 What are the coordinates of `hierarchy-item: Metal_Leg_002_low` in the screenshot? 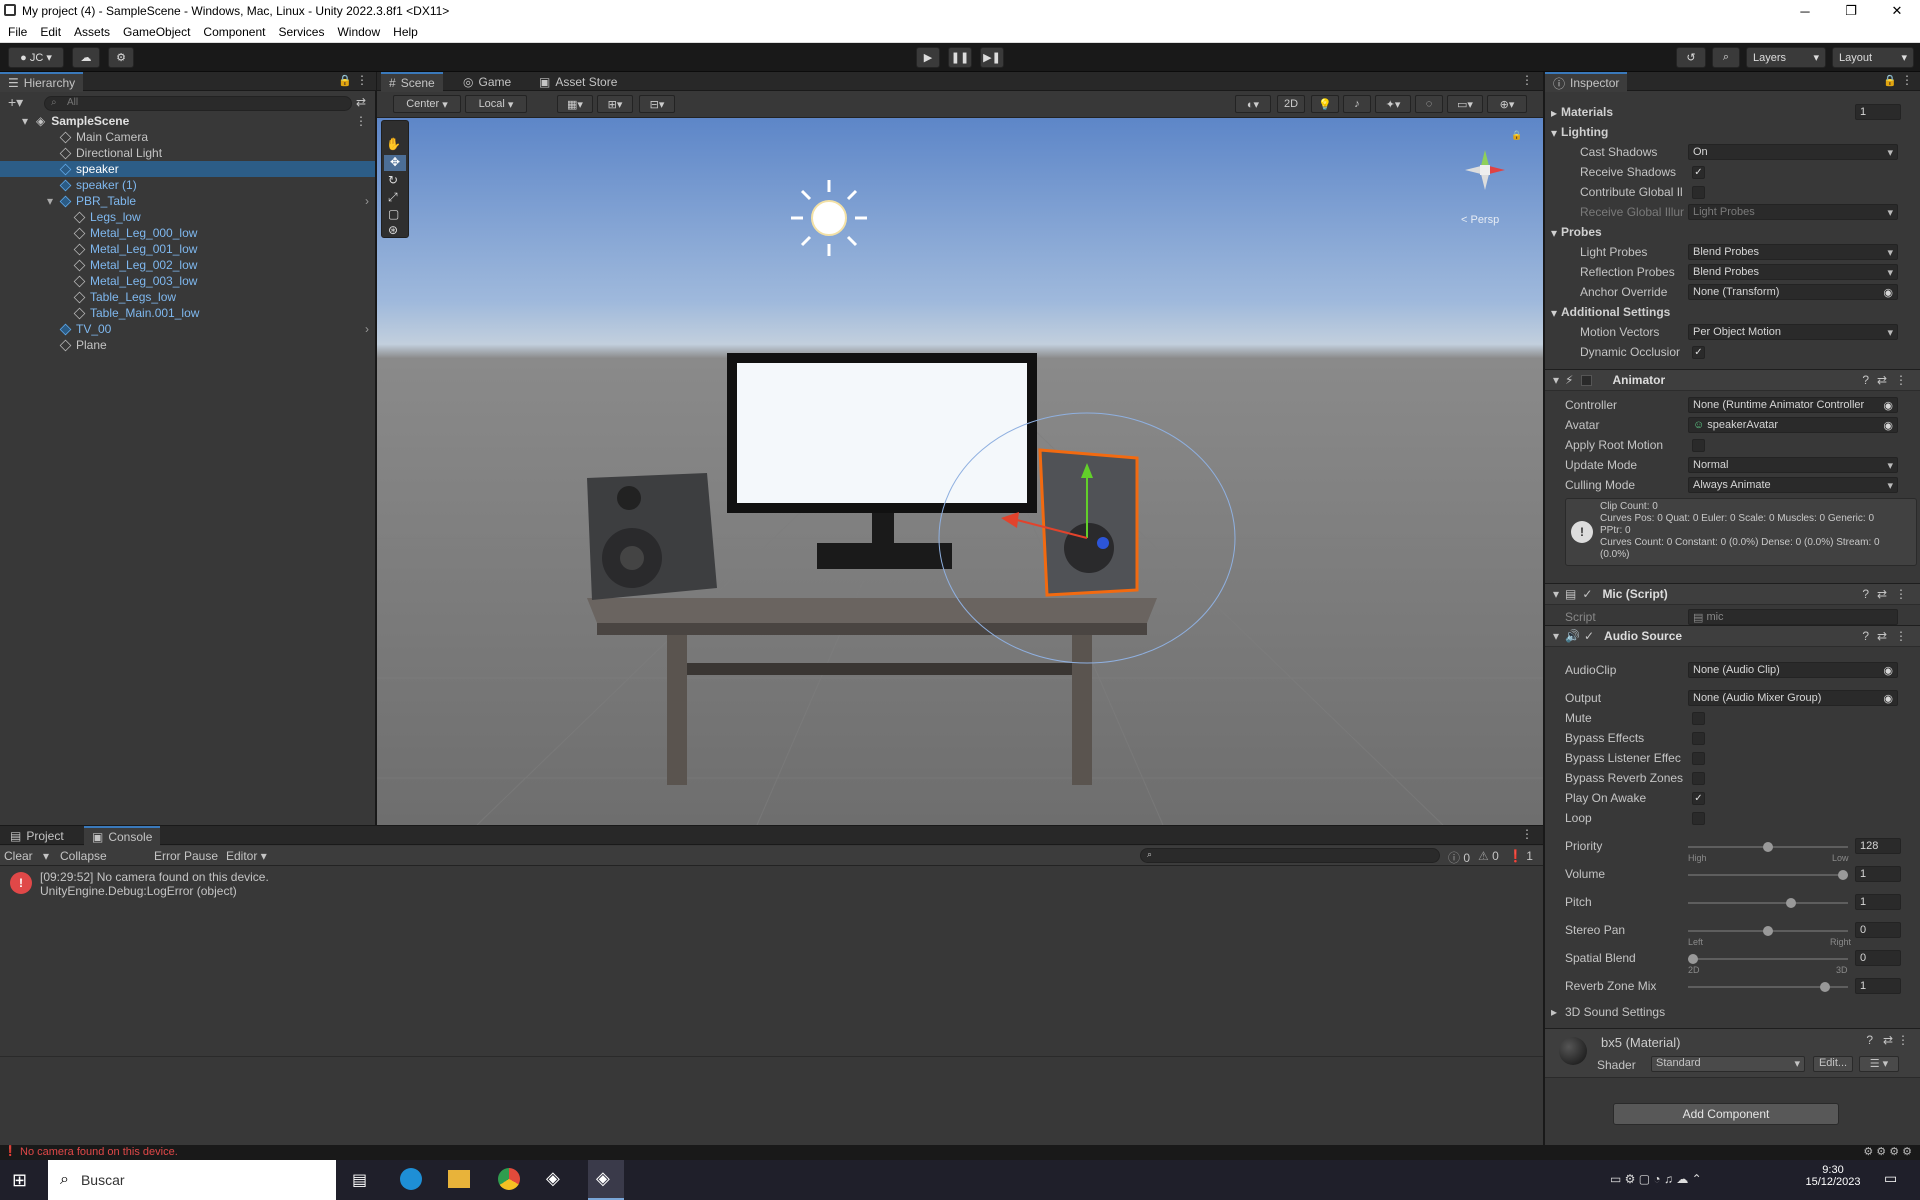 It's located at (187, 265).